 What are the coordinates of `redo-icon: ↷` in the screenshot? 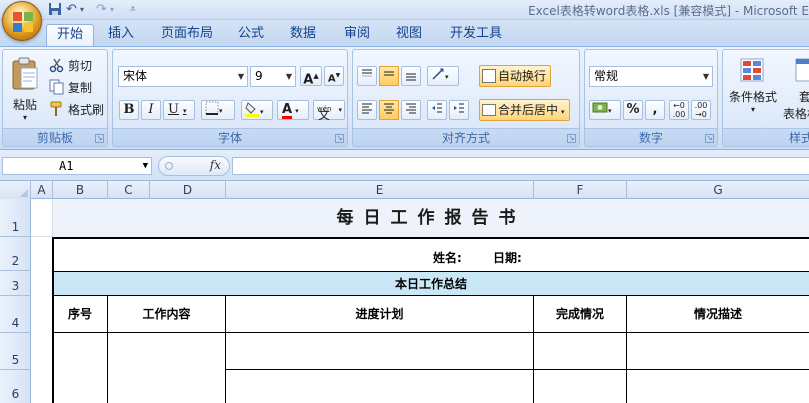 It's located at (101, 10).